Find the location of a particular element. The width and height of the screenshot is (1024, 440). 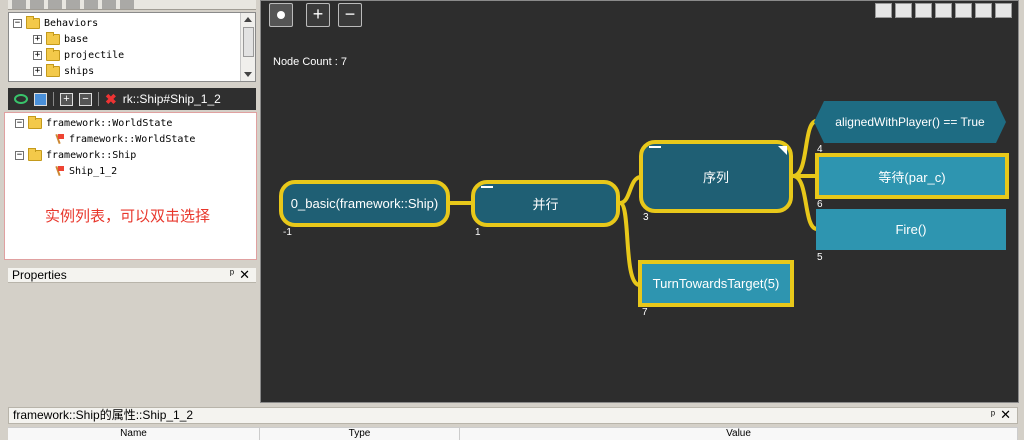

node-index: 3 is located at coordinates (646, 217).